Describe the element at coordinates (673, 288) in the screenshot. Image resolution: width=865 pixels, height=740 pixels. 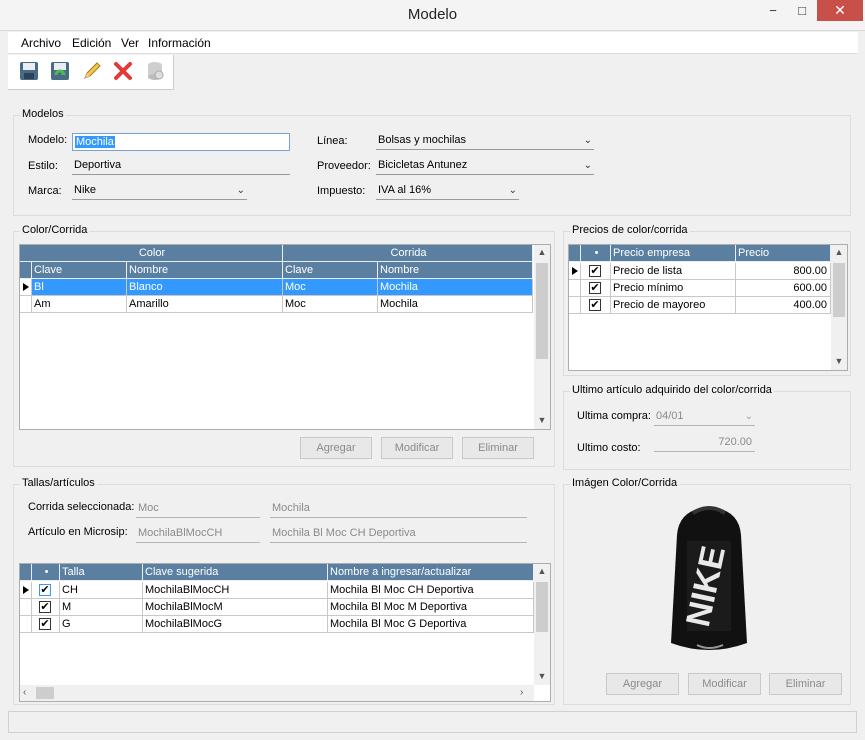
I see `table-row-cell: Precio mínimo` at that location.